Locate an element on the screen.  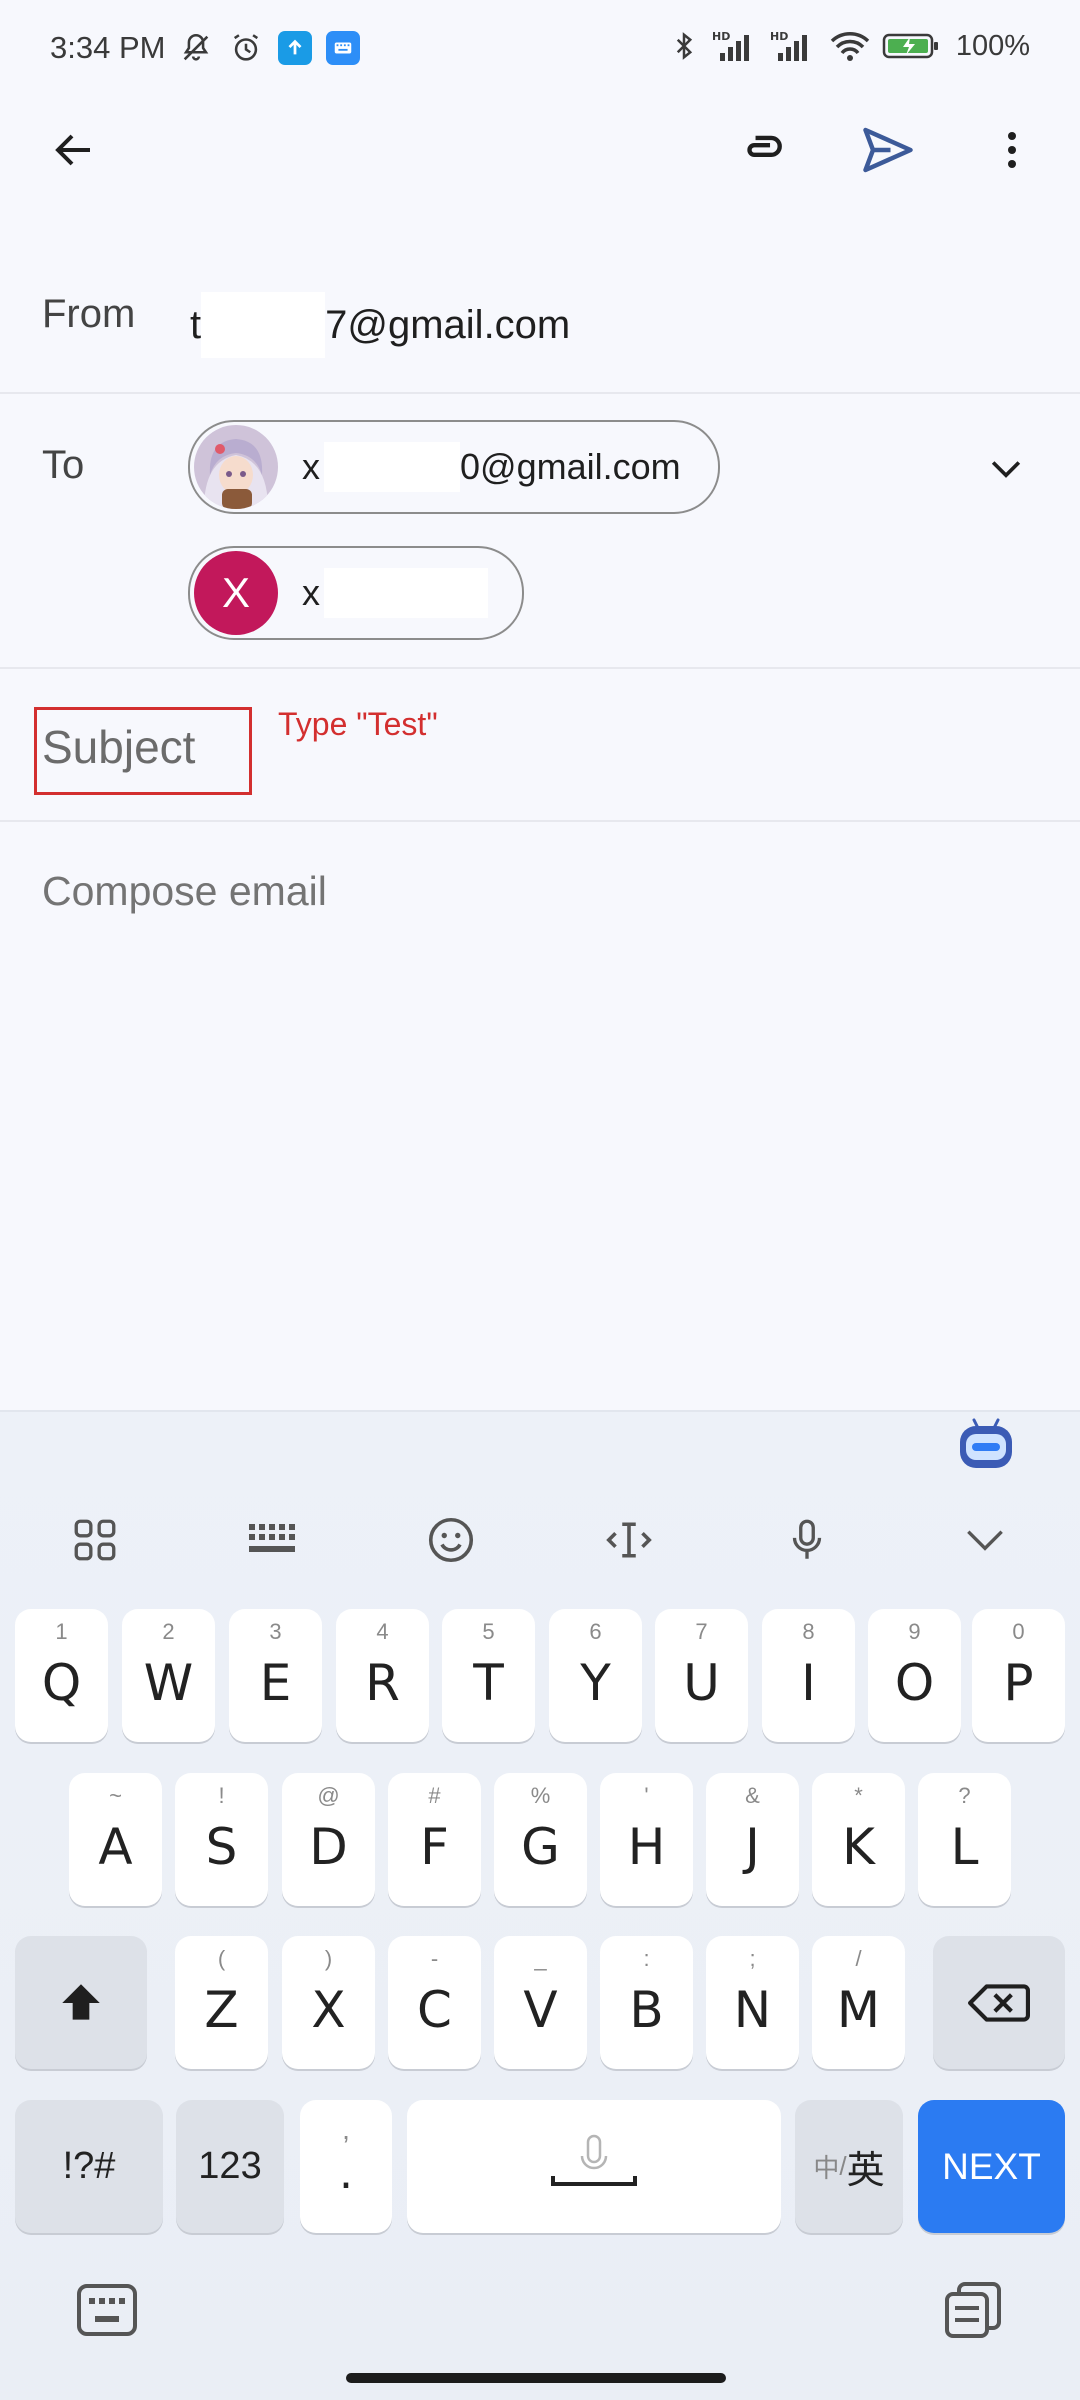
key-o: 9O is located at coordinates (914, 1675).